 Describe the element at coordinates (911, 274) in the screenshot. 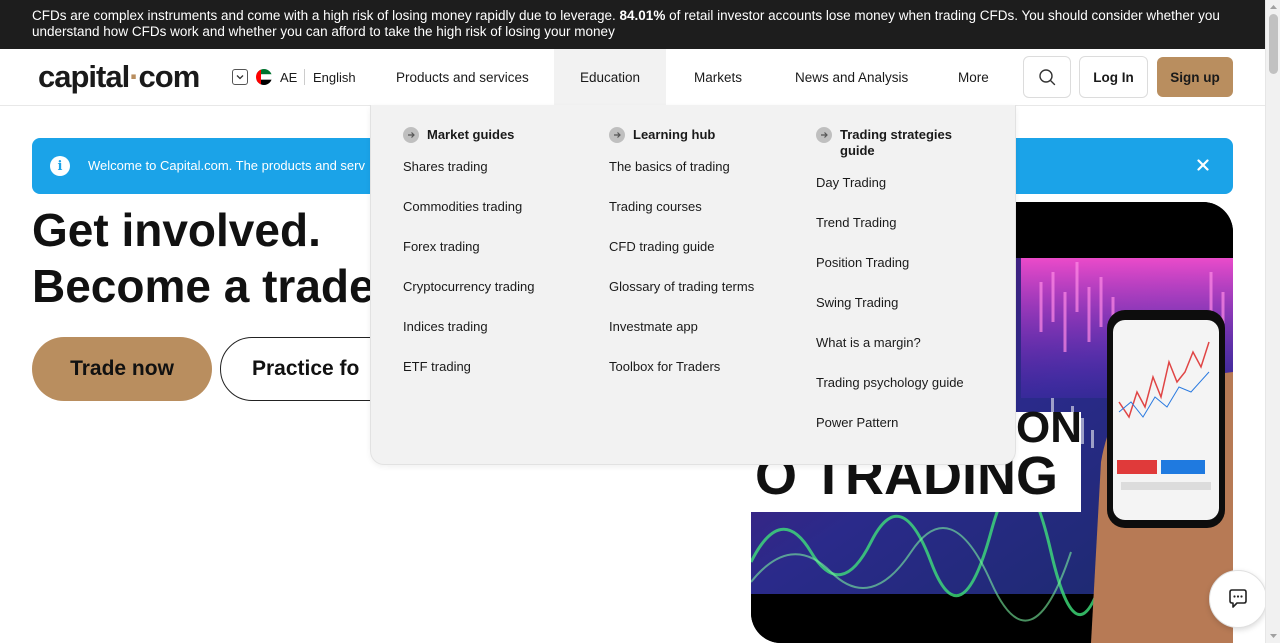

I see `menu-item-position-trading: Position Trading` at that location.